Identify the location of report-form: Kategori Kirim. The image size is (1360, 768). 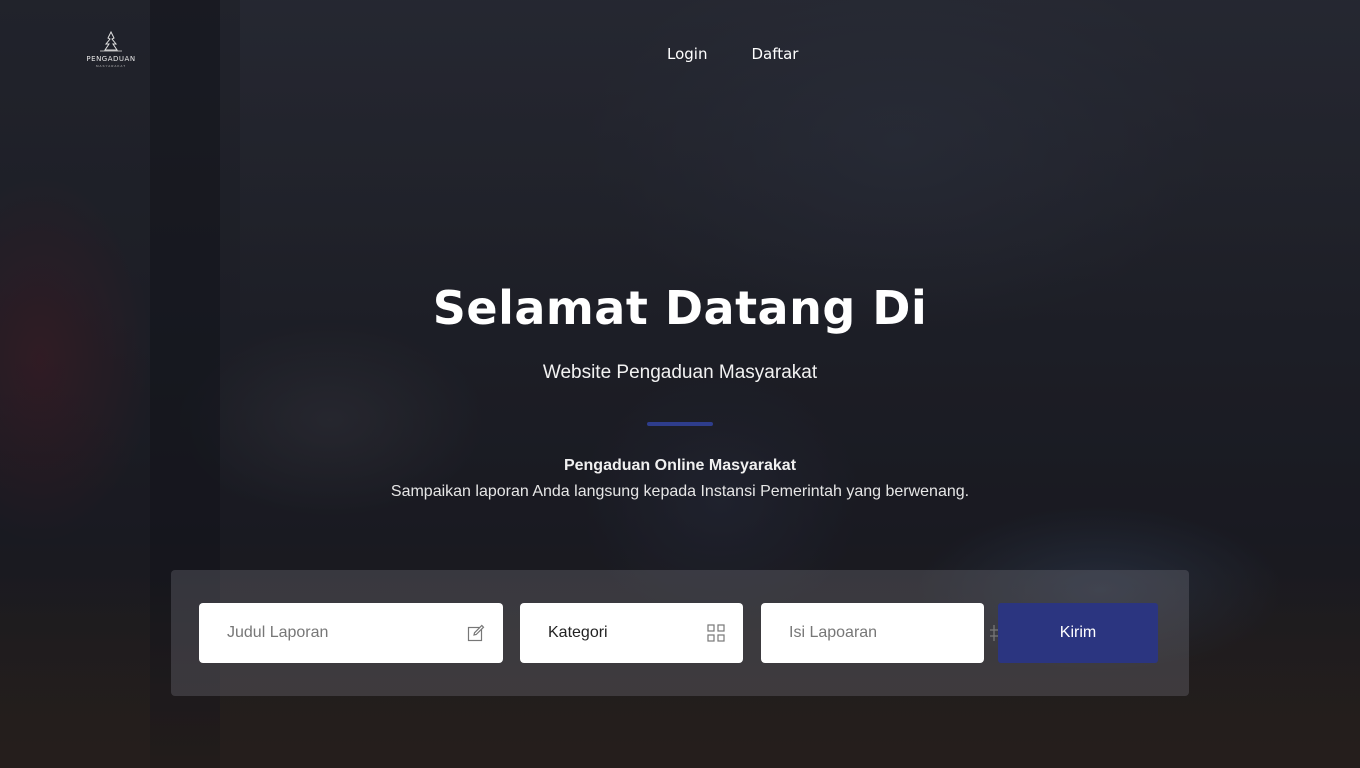
(680, 633).